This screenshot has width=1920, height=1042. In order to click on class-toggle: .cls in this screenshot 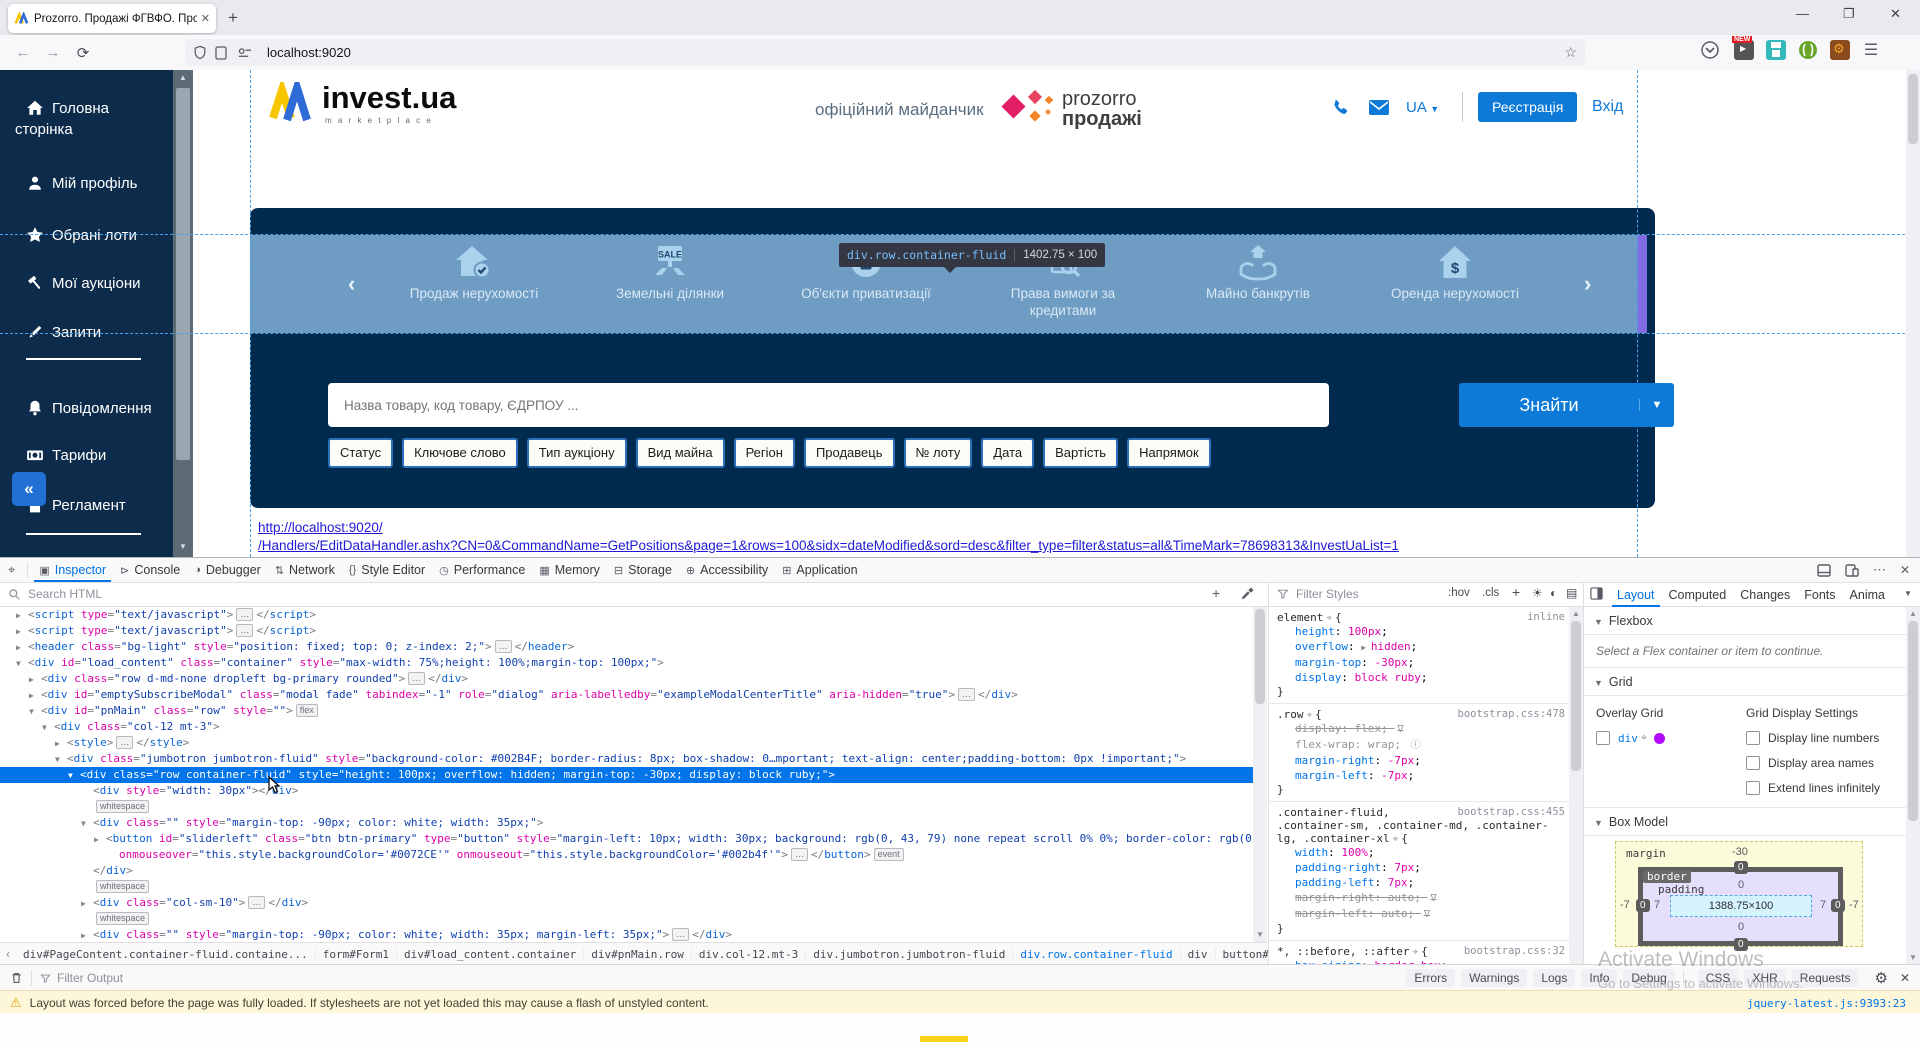, I will do `click(1490, 593)`.